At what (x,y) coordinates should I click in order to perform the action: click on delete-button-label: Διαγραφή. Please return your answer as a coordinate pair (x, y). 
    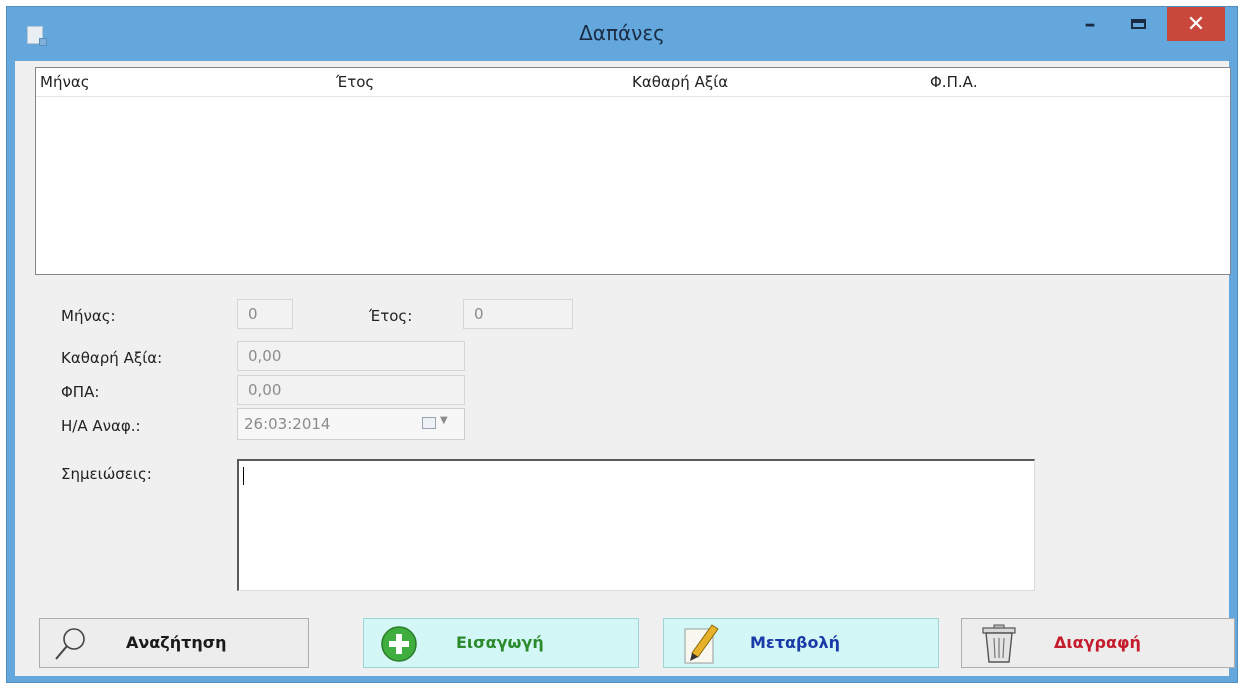
    Looking at the image, I should click on (1097, 642).